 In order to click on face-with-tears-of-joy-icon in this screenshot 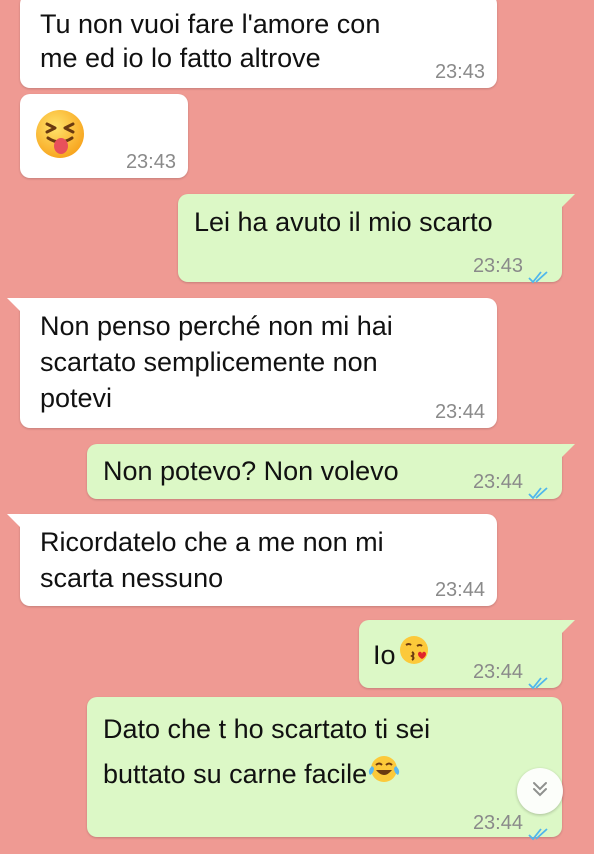, I will do `click(384, 774)`.